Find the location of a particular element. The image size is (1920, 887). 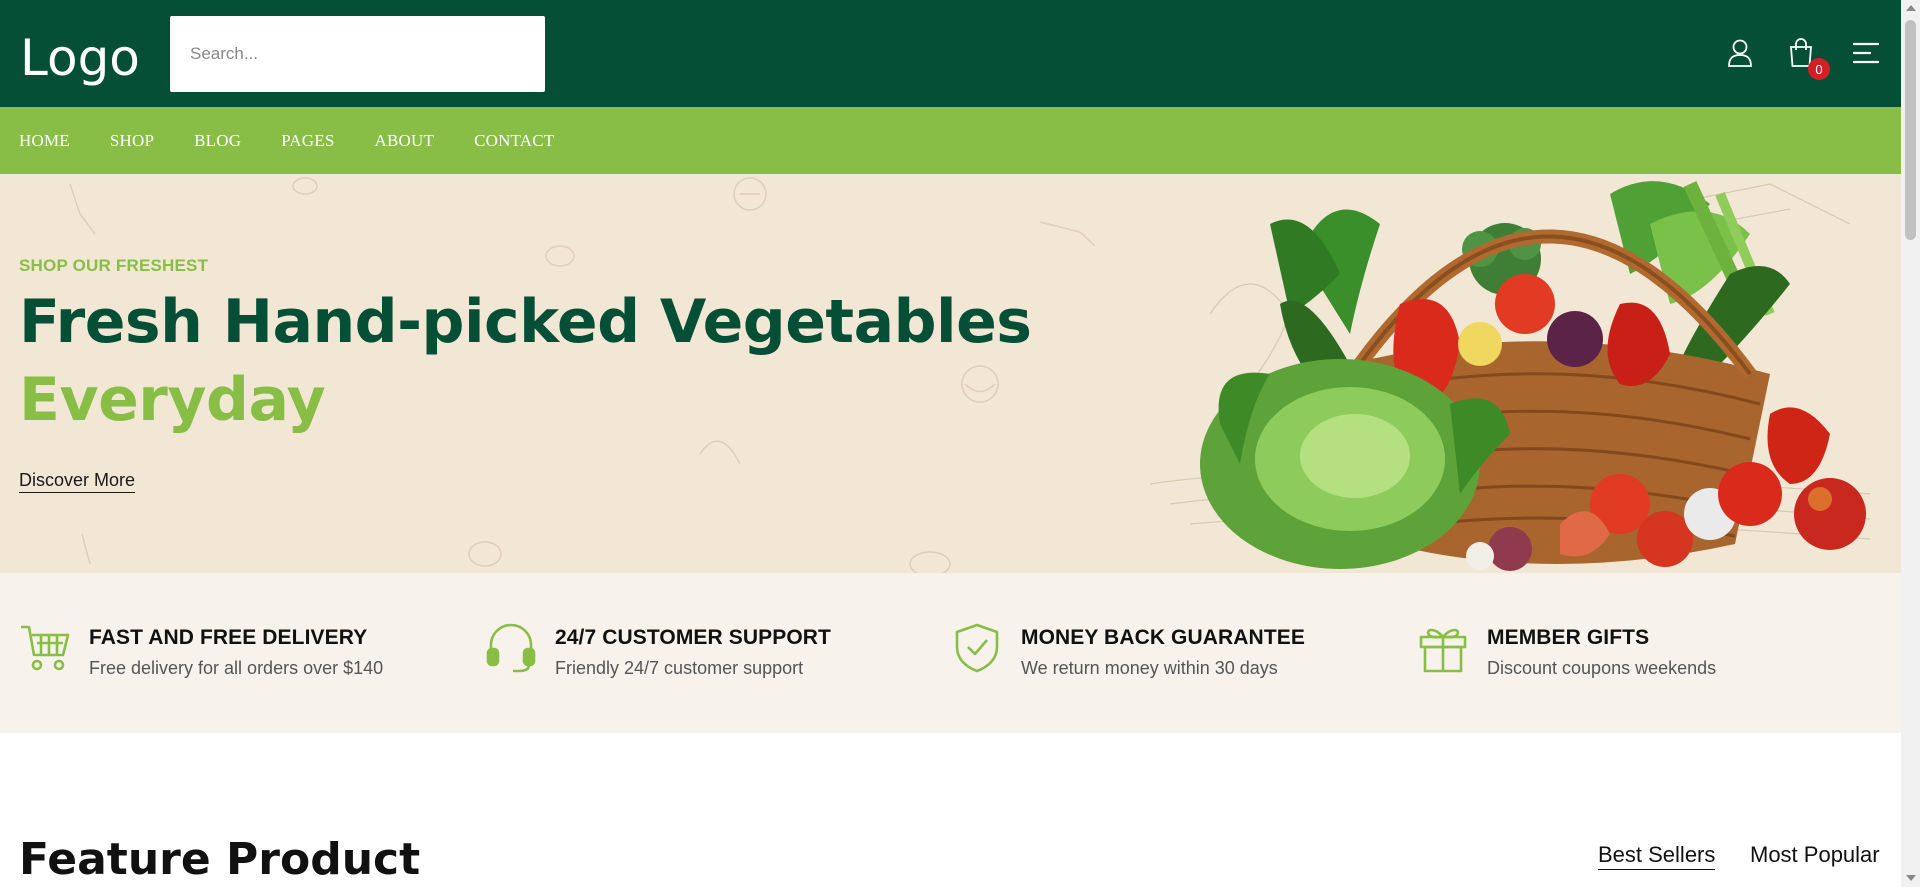

feature-title: FAST AND FREE DELIVERY is located at coordinates (228, 637).